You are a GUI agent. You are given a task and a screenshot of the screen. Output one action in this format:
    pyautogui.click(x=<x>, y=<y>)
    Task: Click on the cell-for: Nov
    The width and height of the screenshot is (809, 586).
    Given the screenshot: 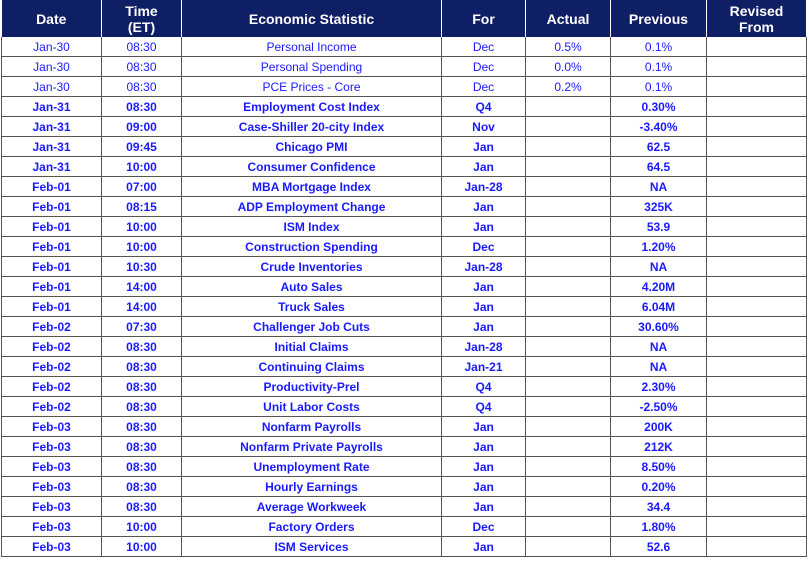 What is the action you would take?
    pyautogui.click(x=483, y=126)
    